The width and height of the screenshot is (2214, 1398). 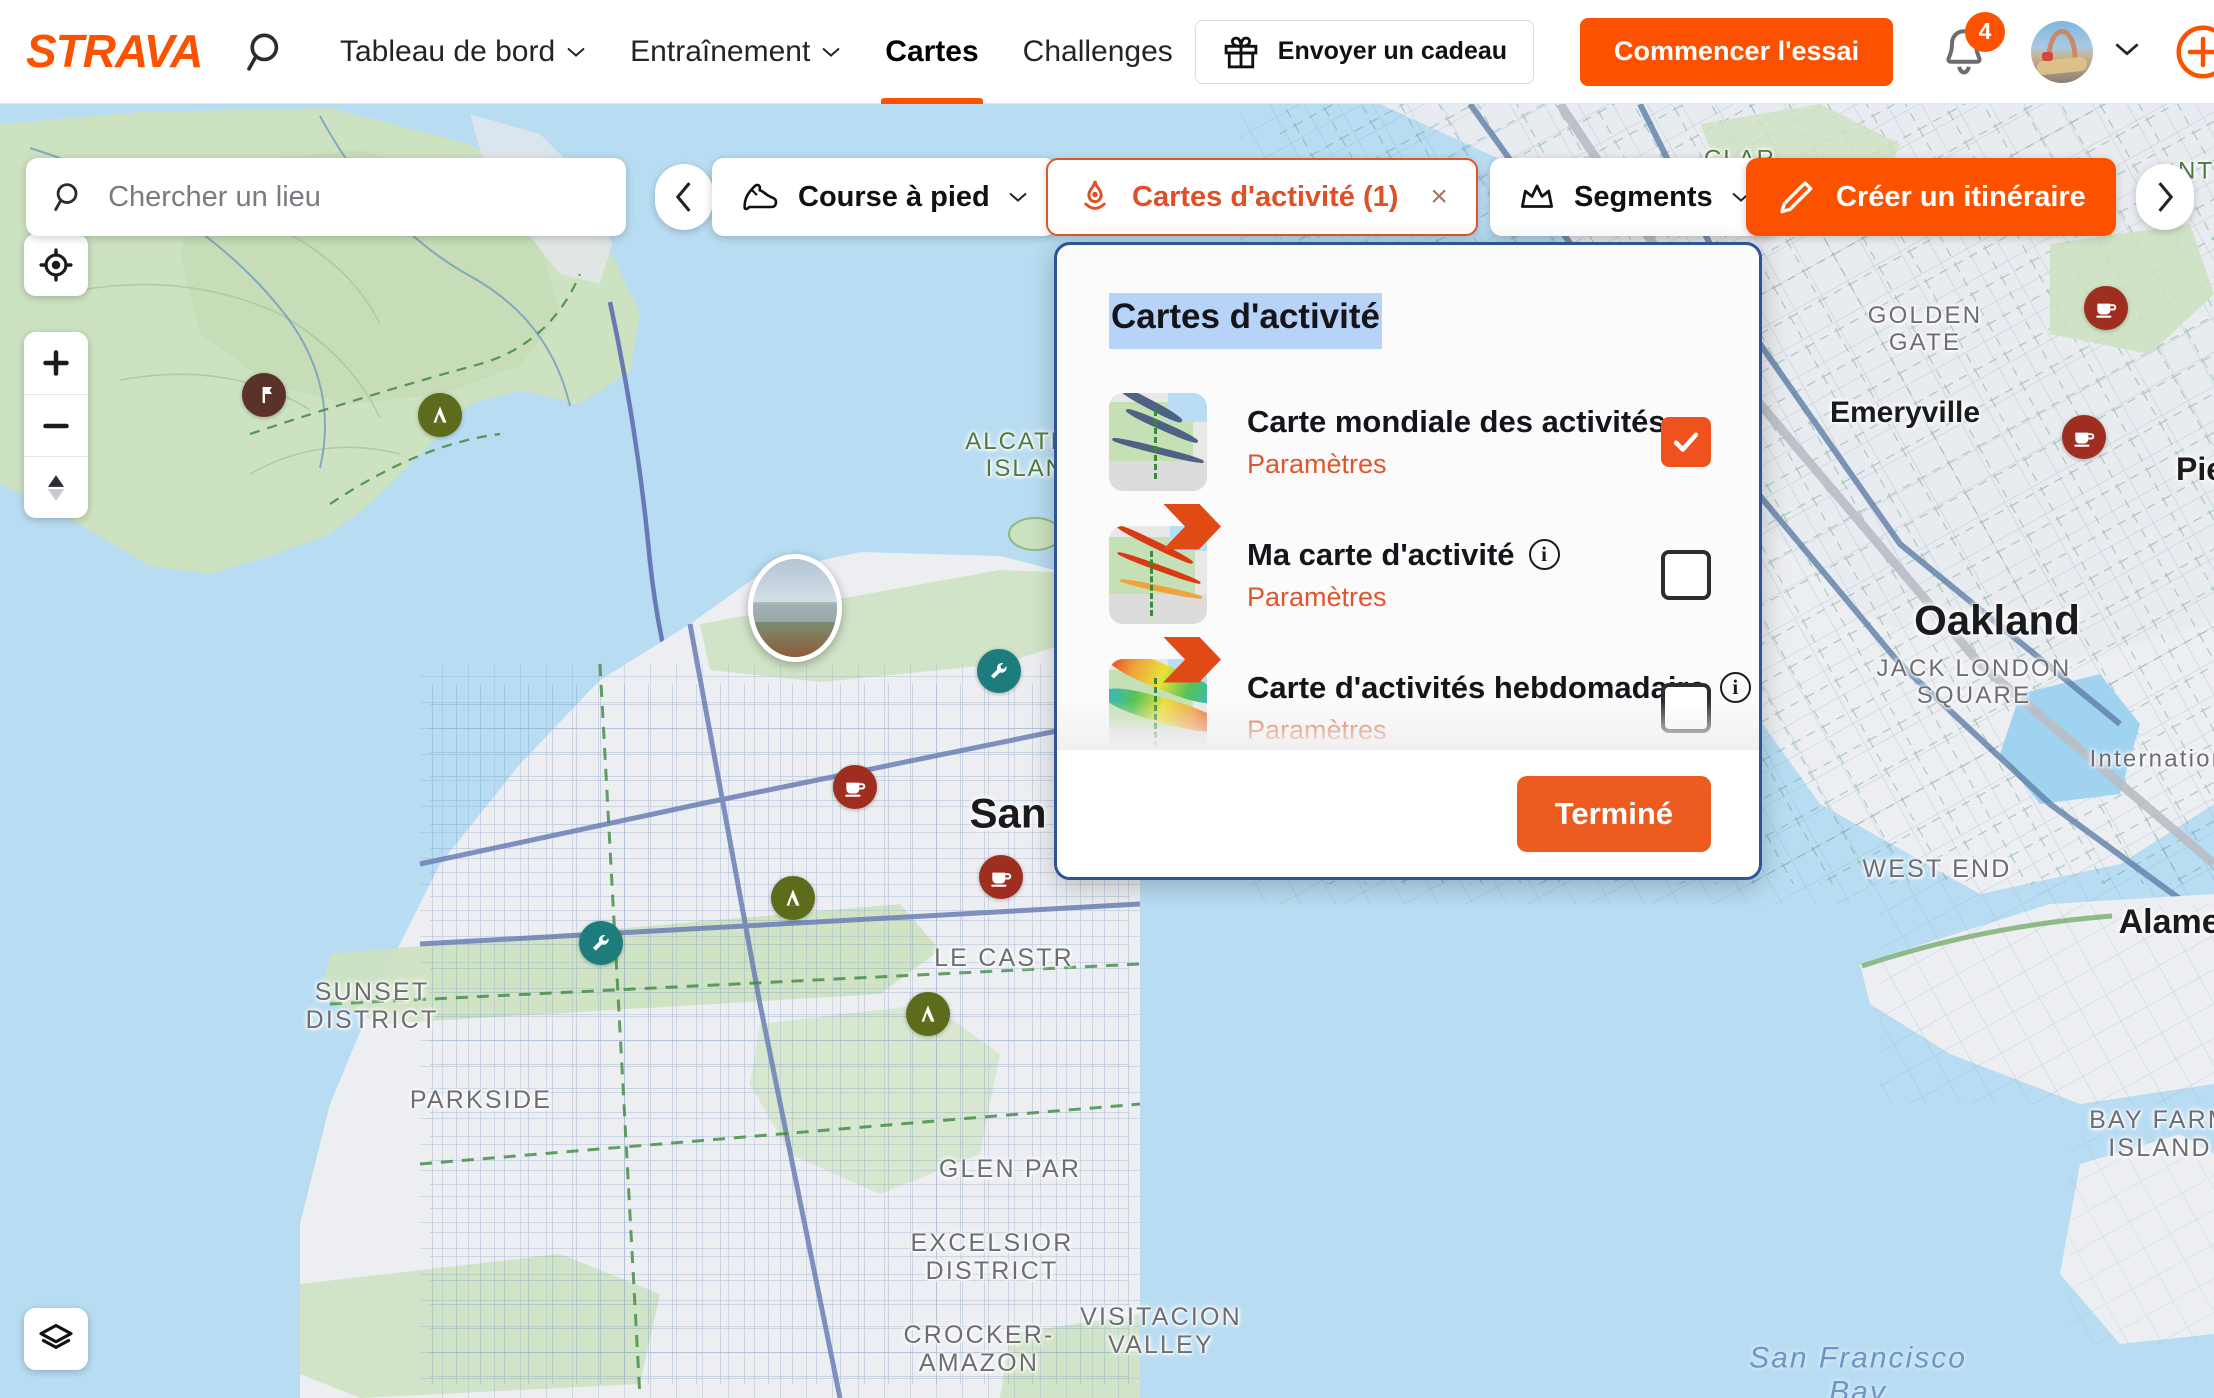 I want to click on activity-map-title-text: Carte mondiale des activités, so click(x=1456, y=421).